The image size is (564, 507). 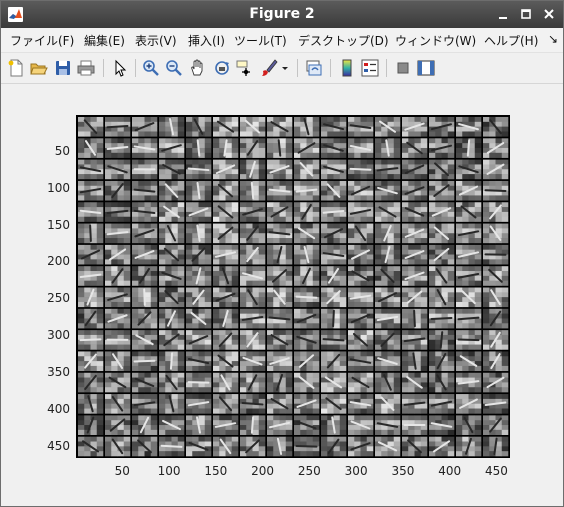 What do you see at coordinates (245, 68) in the screenshot?
I see `data-cursor-icon` at bounding box center [245, 68].